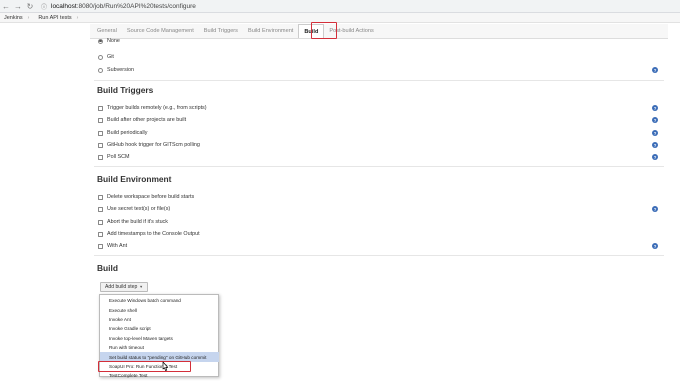 This screenshot has height=381, width=680. I want to click on scm-option-subversion: Subversion, so click(116, 70).